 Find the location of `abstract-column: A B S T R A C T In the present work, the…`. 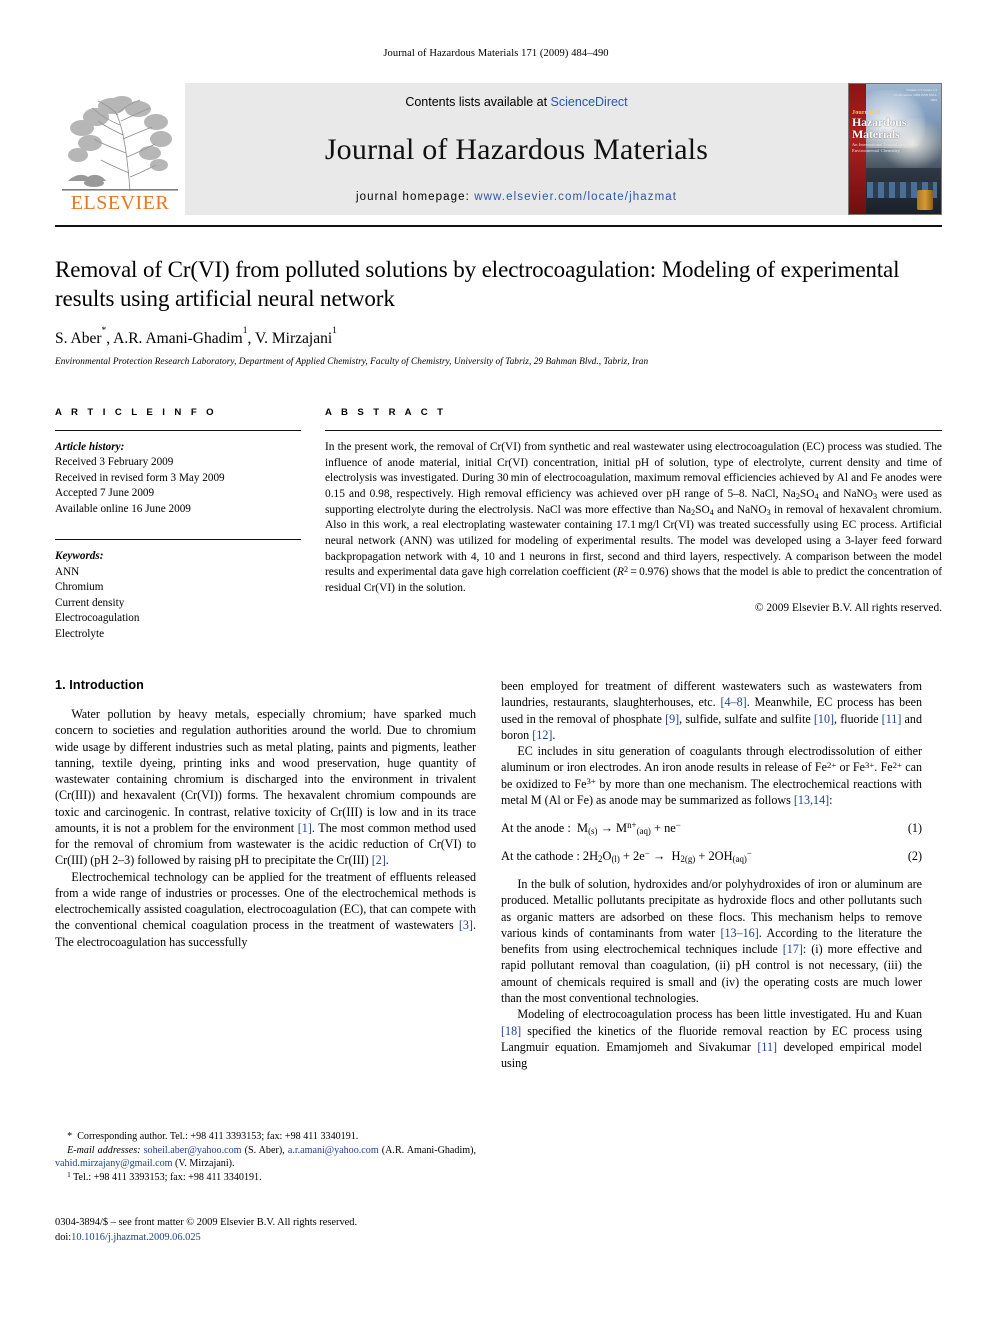

abstract-column: A B S T R A C T In the present work, the… is located at coordinates (633, 524).